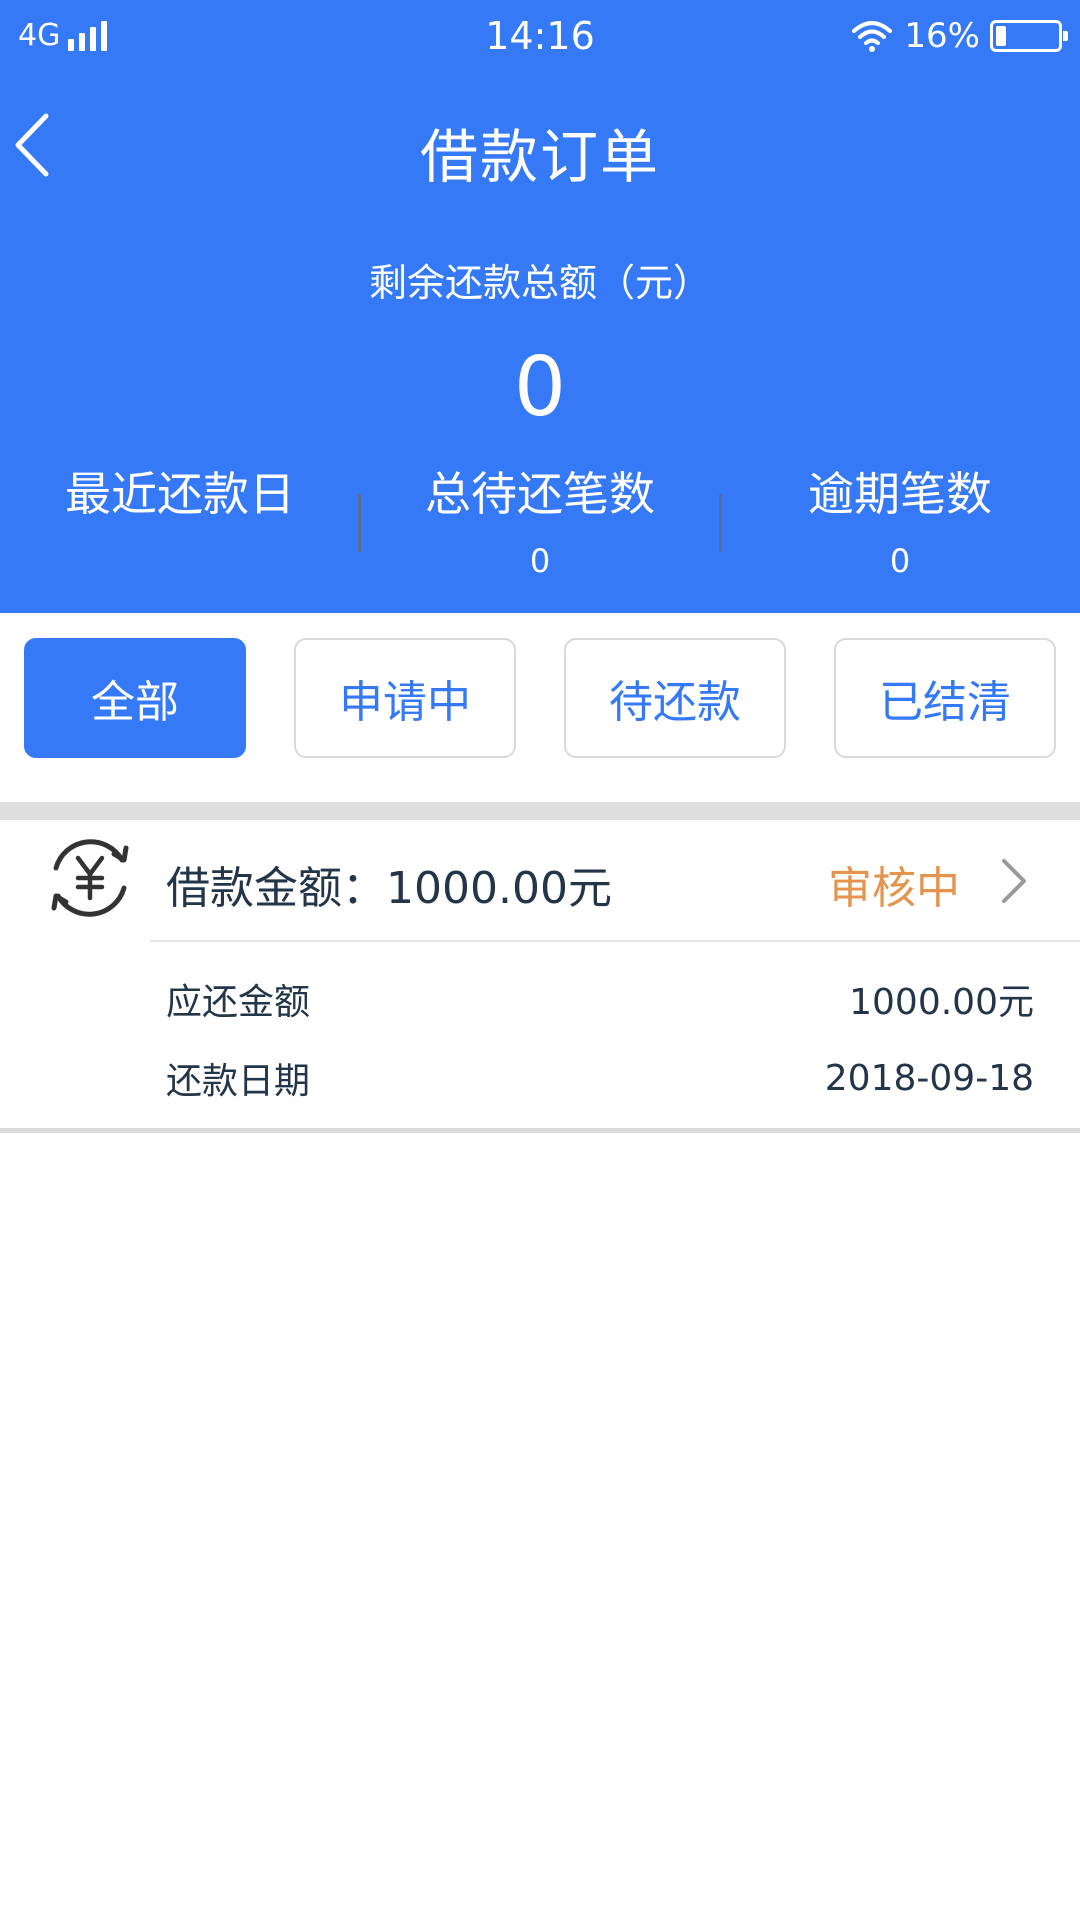 This screenshot has height=1920, width=1080. What do you see at coordinates (941, 1002) in the screenshot?
I see `detail-value: 1000.00元` at bounding box center [941, 1002].